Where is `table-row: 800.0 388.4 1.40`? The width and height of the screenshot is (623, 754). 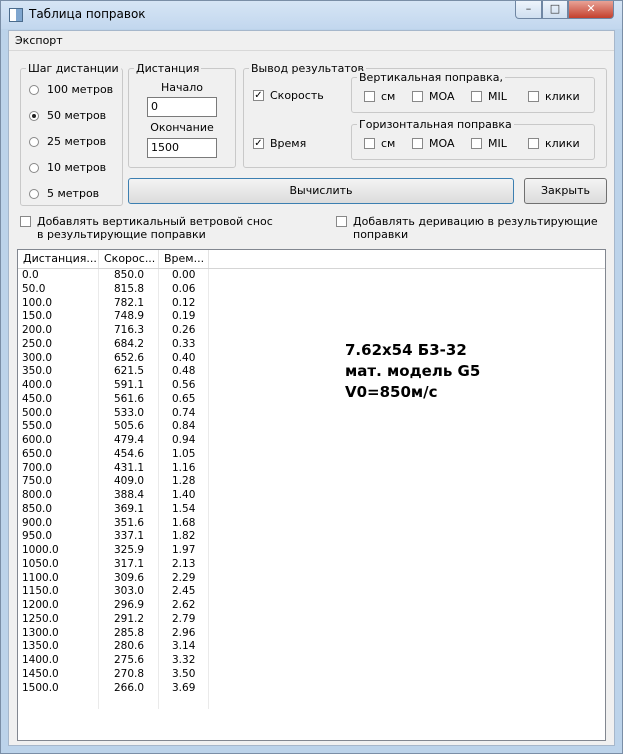
table-row: 800.0 388.4 1.40 is located at coordinates (311, 496).